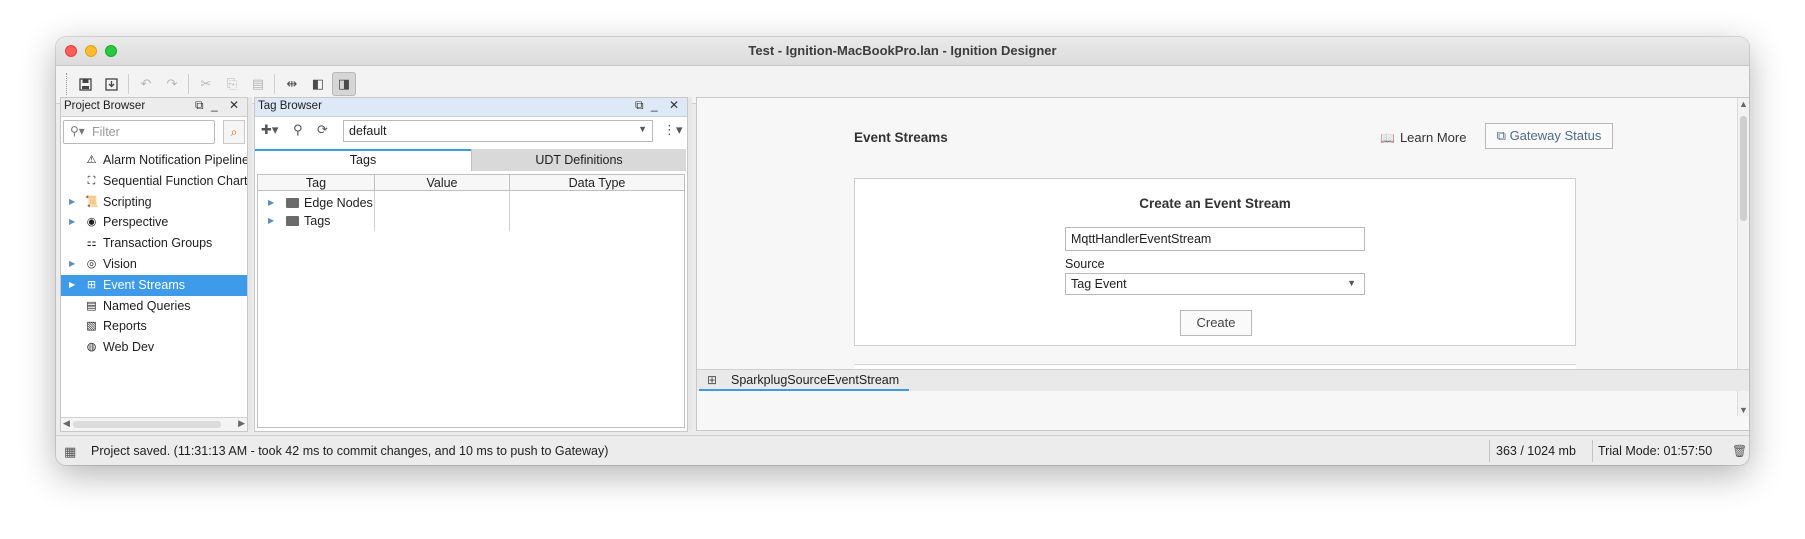 The width and height of the screenshot is (1805, 539). What do you see at coordinates (234, 132) in the screenshot?
I see `filter-options-icon: ⌕` at bounding box center [234, 132].